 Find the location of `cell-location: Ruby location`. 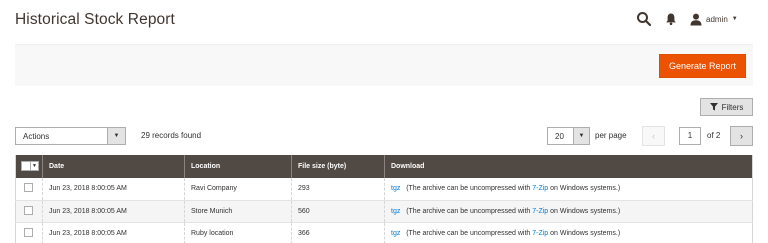

cell-location: Ruby location is located at coordinates (238, 232).